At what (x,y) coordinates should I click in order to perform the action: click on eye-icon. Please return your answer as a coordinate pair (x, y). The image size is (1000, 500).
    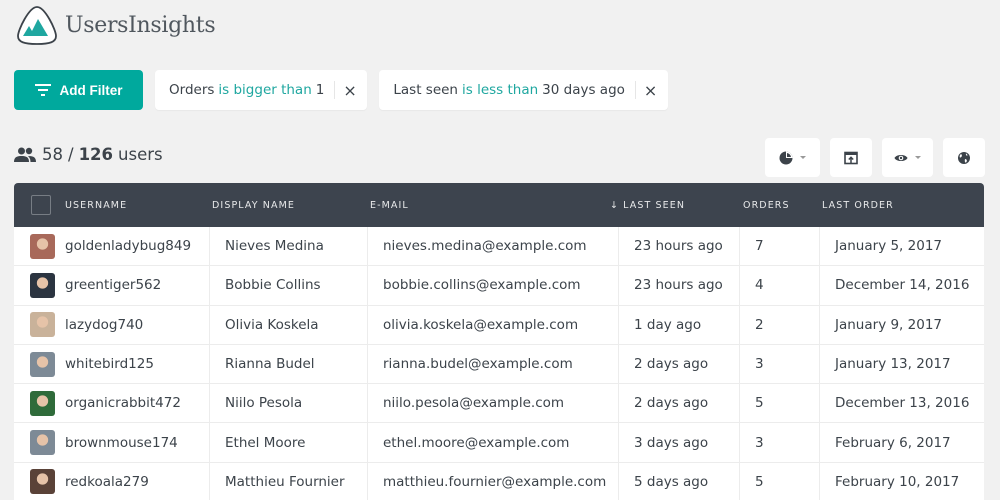
    Looking at the image, I should click on (901, 157).